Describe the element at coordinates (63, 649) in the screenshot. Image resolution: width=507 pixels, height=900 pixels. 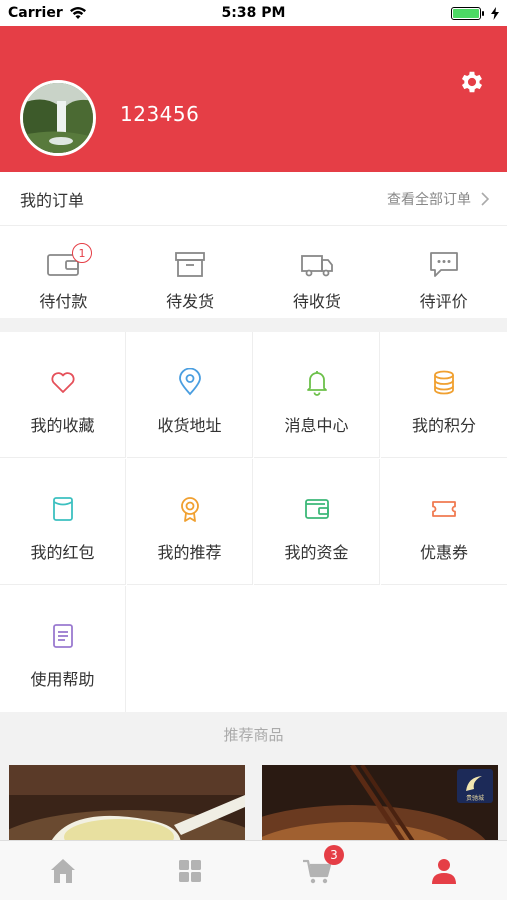
I see `service-help: 使用帮助` at that location.